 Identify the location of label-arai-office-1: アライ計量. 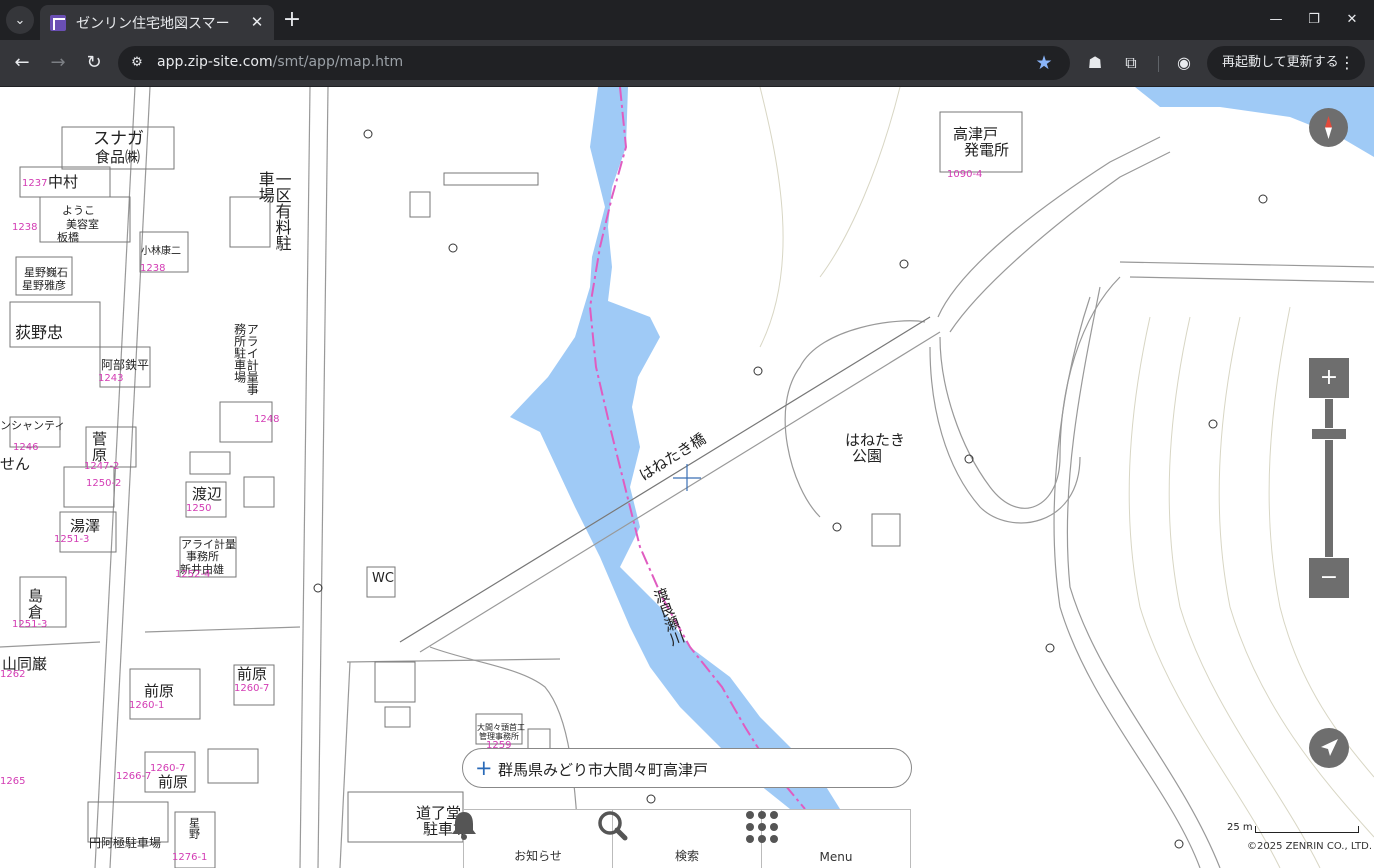
(208, 544).